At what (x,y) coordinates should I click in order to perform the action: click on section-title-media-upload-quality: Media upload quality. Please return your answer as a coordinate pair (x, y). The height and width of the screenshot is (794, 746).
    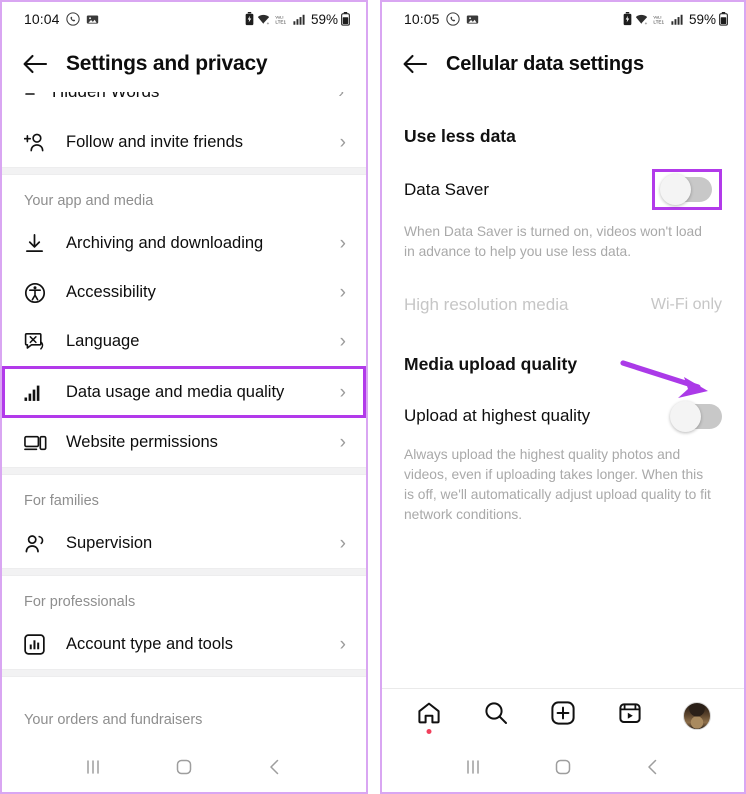
    Looking at the image, I should click on (491, 364).